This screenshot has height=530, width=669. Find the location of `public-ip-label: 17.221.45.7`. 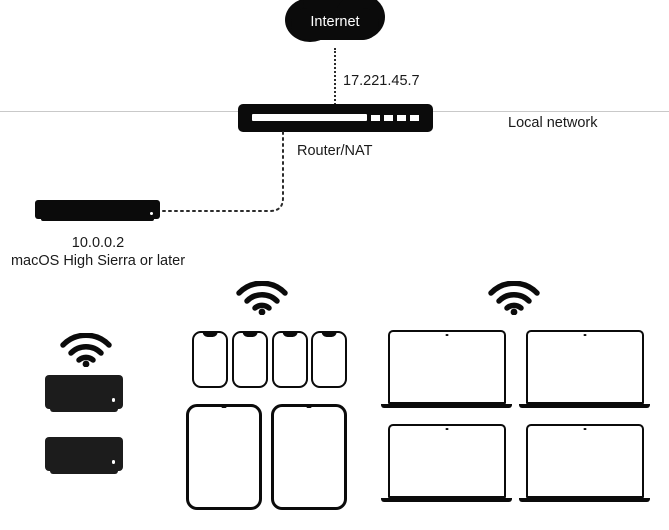

public-ip-label: 17.221.45.7 is located at coordinates (381, 81).